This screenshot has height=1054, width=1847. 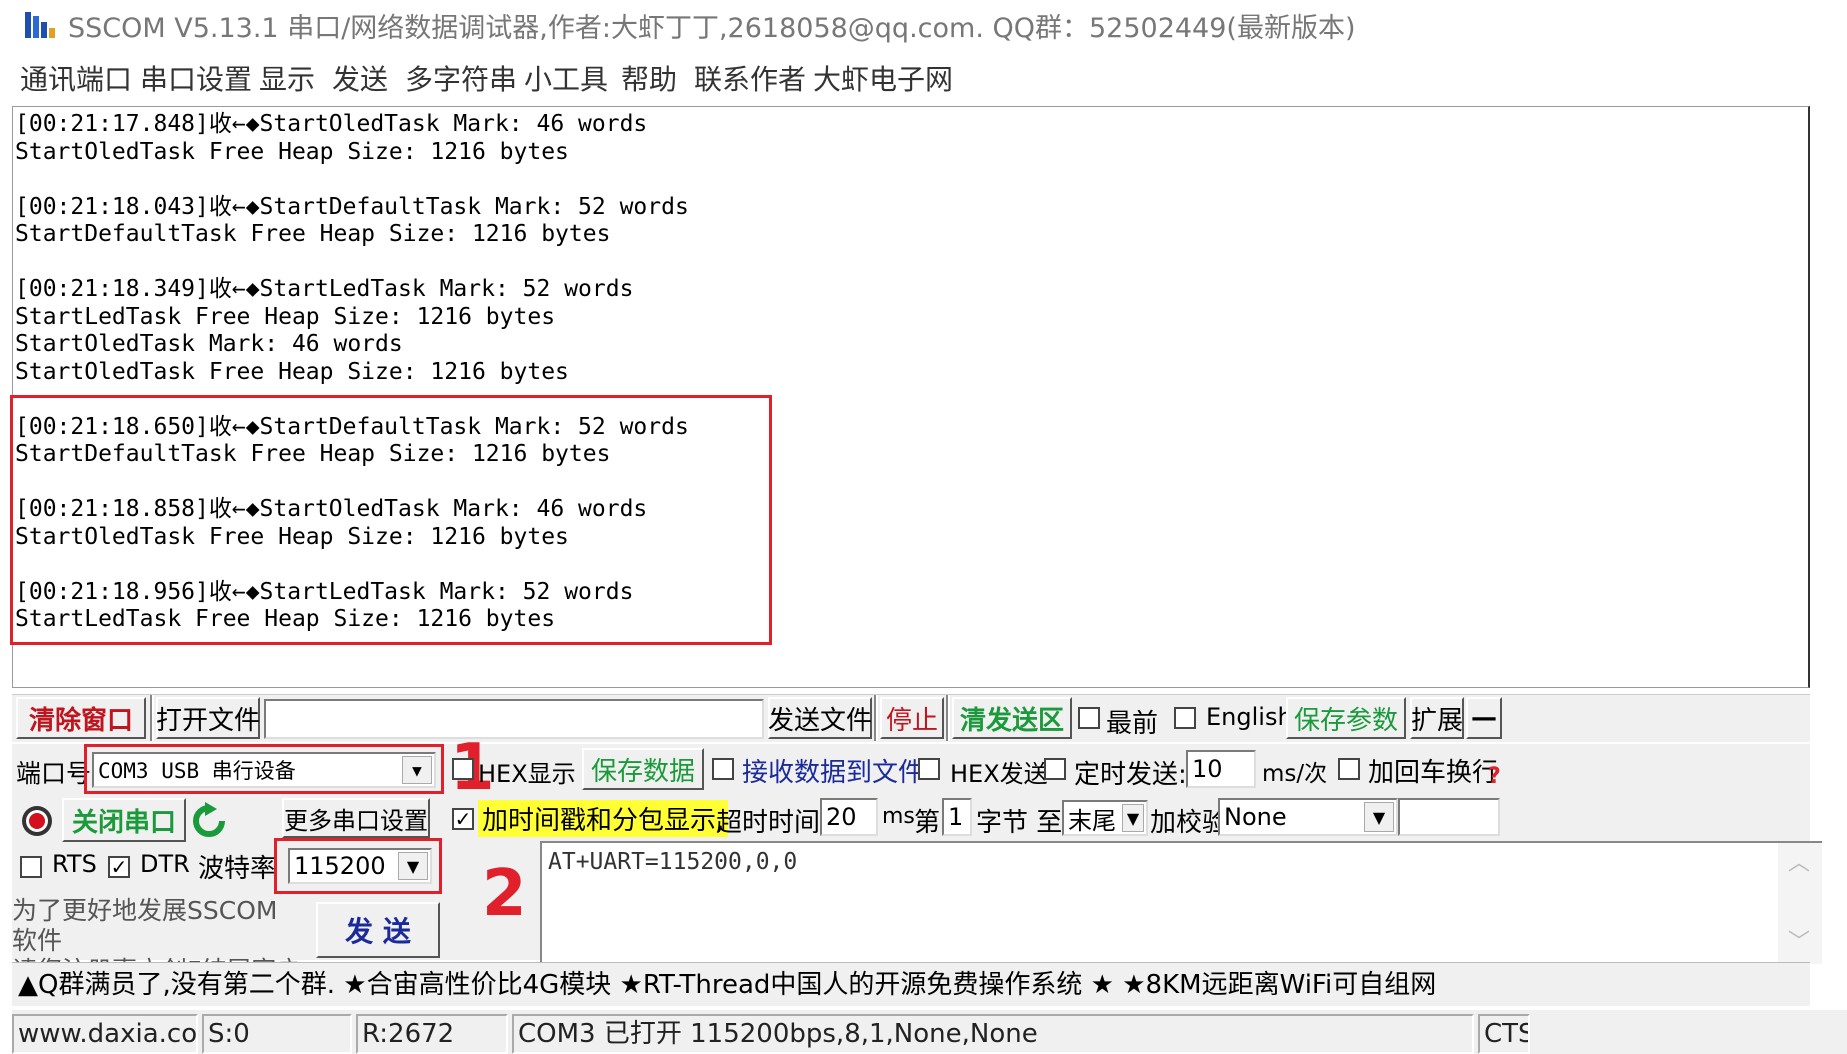 What do you see at coordinates (463, 769) in the screenshot?
I see `hex-display-checkbox` at bounding box center [463, 769].